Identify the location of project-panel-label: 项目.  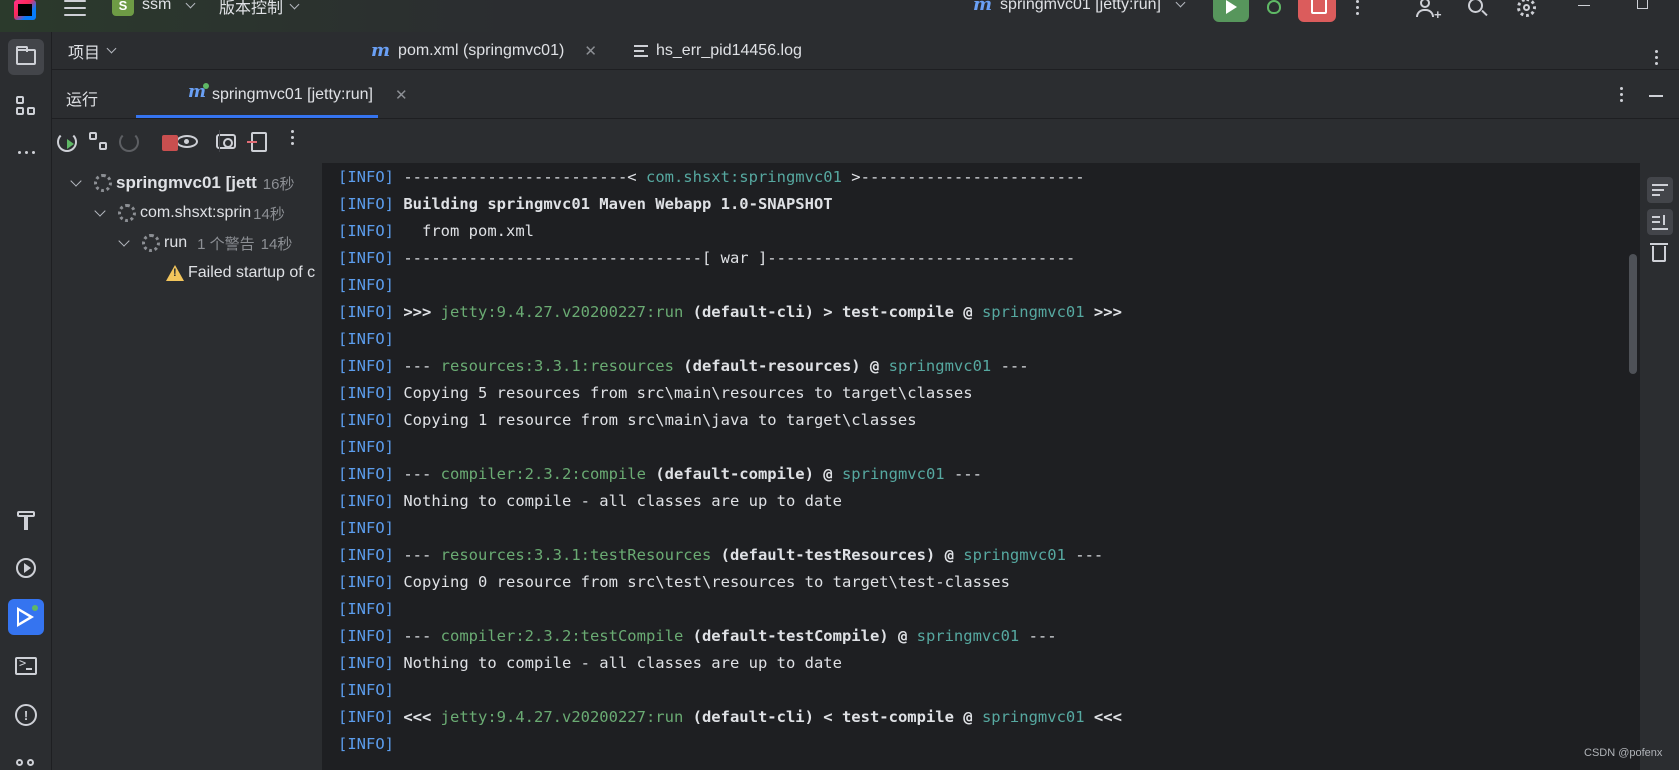
(84, 53).